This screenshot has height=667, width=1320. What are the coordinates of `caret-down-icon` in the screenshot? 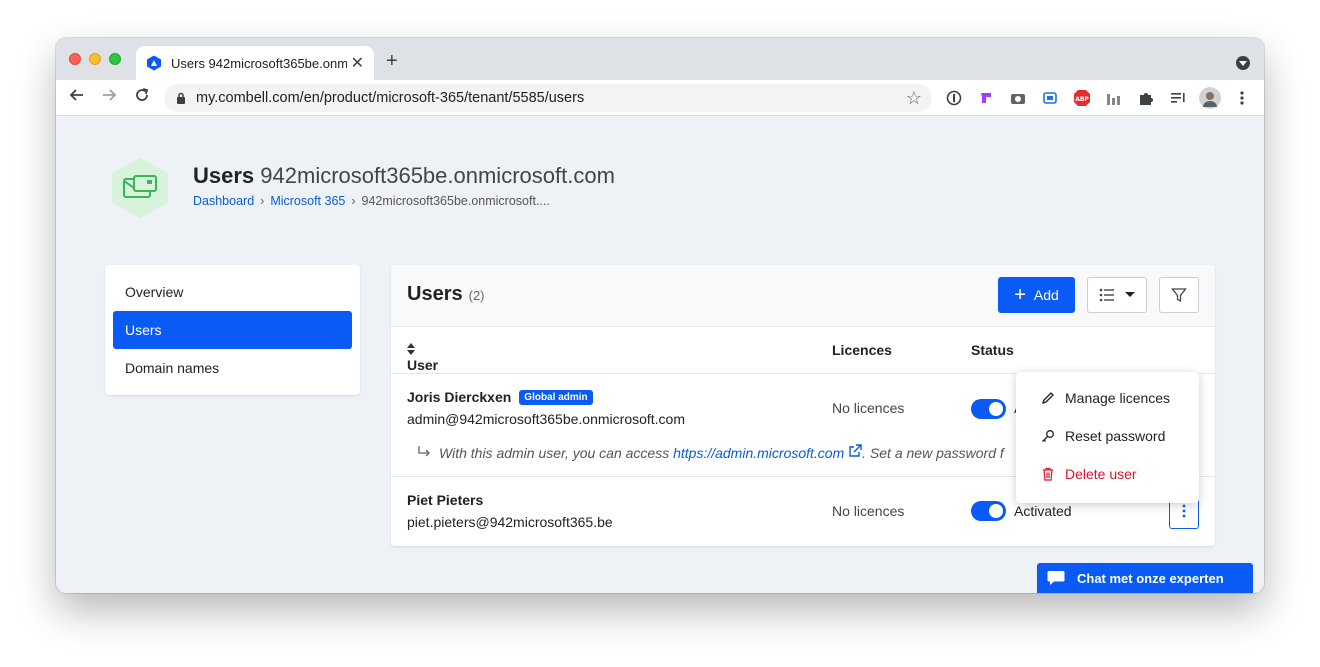 It's located at (1130, 294).